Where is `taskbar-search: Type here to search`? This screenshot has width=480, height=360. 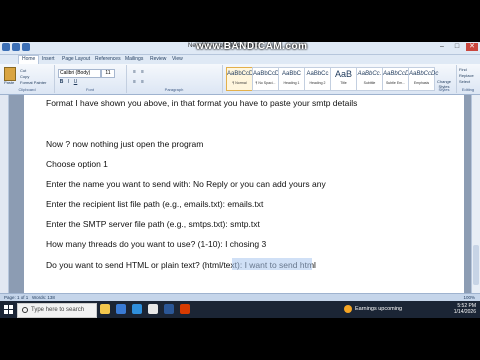
taskbar-search: Type here to search is located at coordinates (57, 310).